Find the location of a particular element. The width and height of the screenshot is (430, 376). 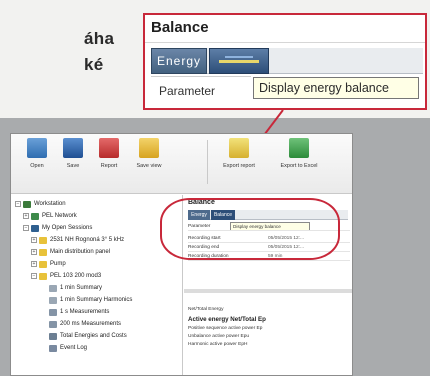

tree-item: + PEL Network is located at coordinates (50, 216).